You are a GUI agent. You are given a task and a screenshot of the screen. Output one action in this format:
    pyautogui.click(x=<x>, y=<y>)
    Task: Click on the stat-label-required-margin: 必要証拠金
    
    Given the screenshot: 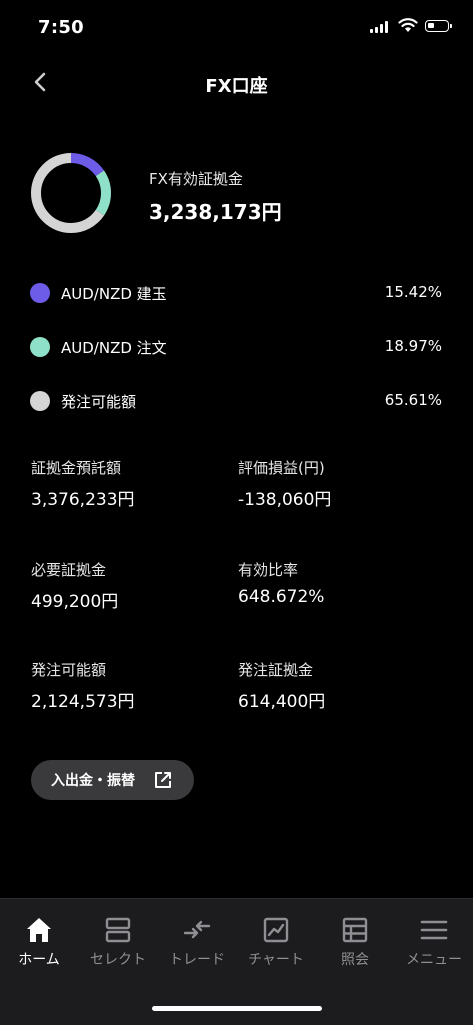 What is the action you would take?
    pyautogui.click(x=69, y=570)
    